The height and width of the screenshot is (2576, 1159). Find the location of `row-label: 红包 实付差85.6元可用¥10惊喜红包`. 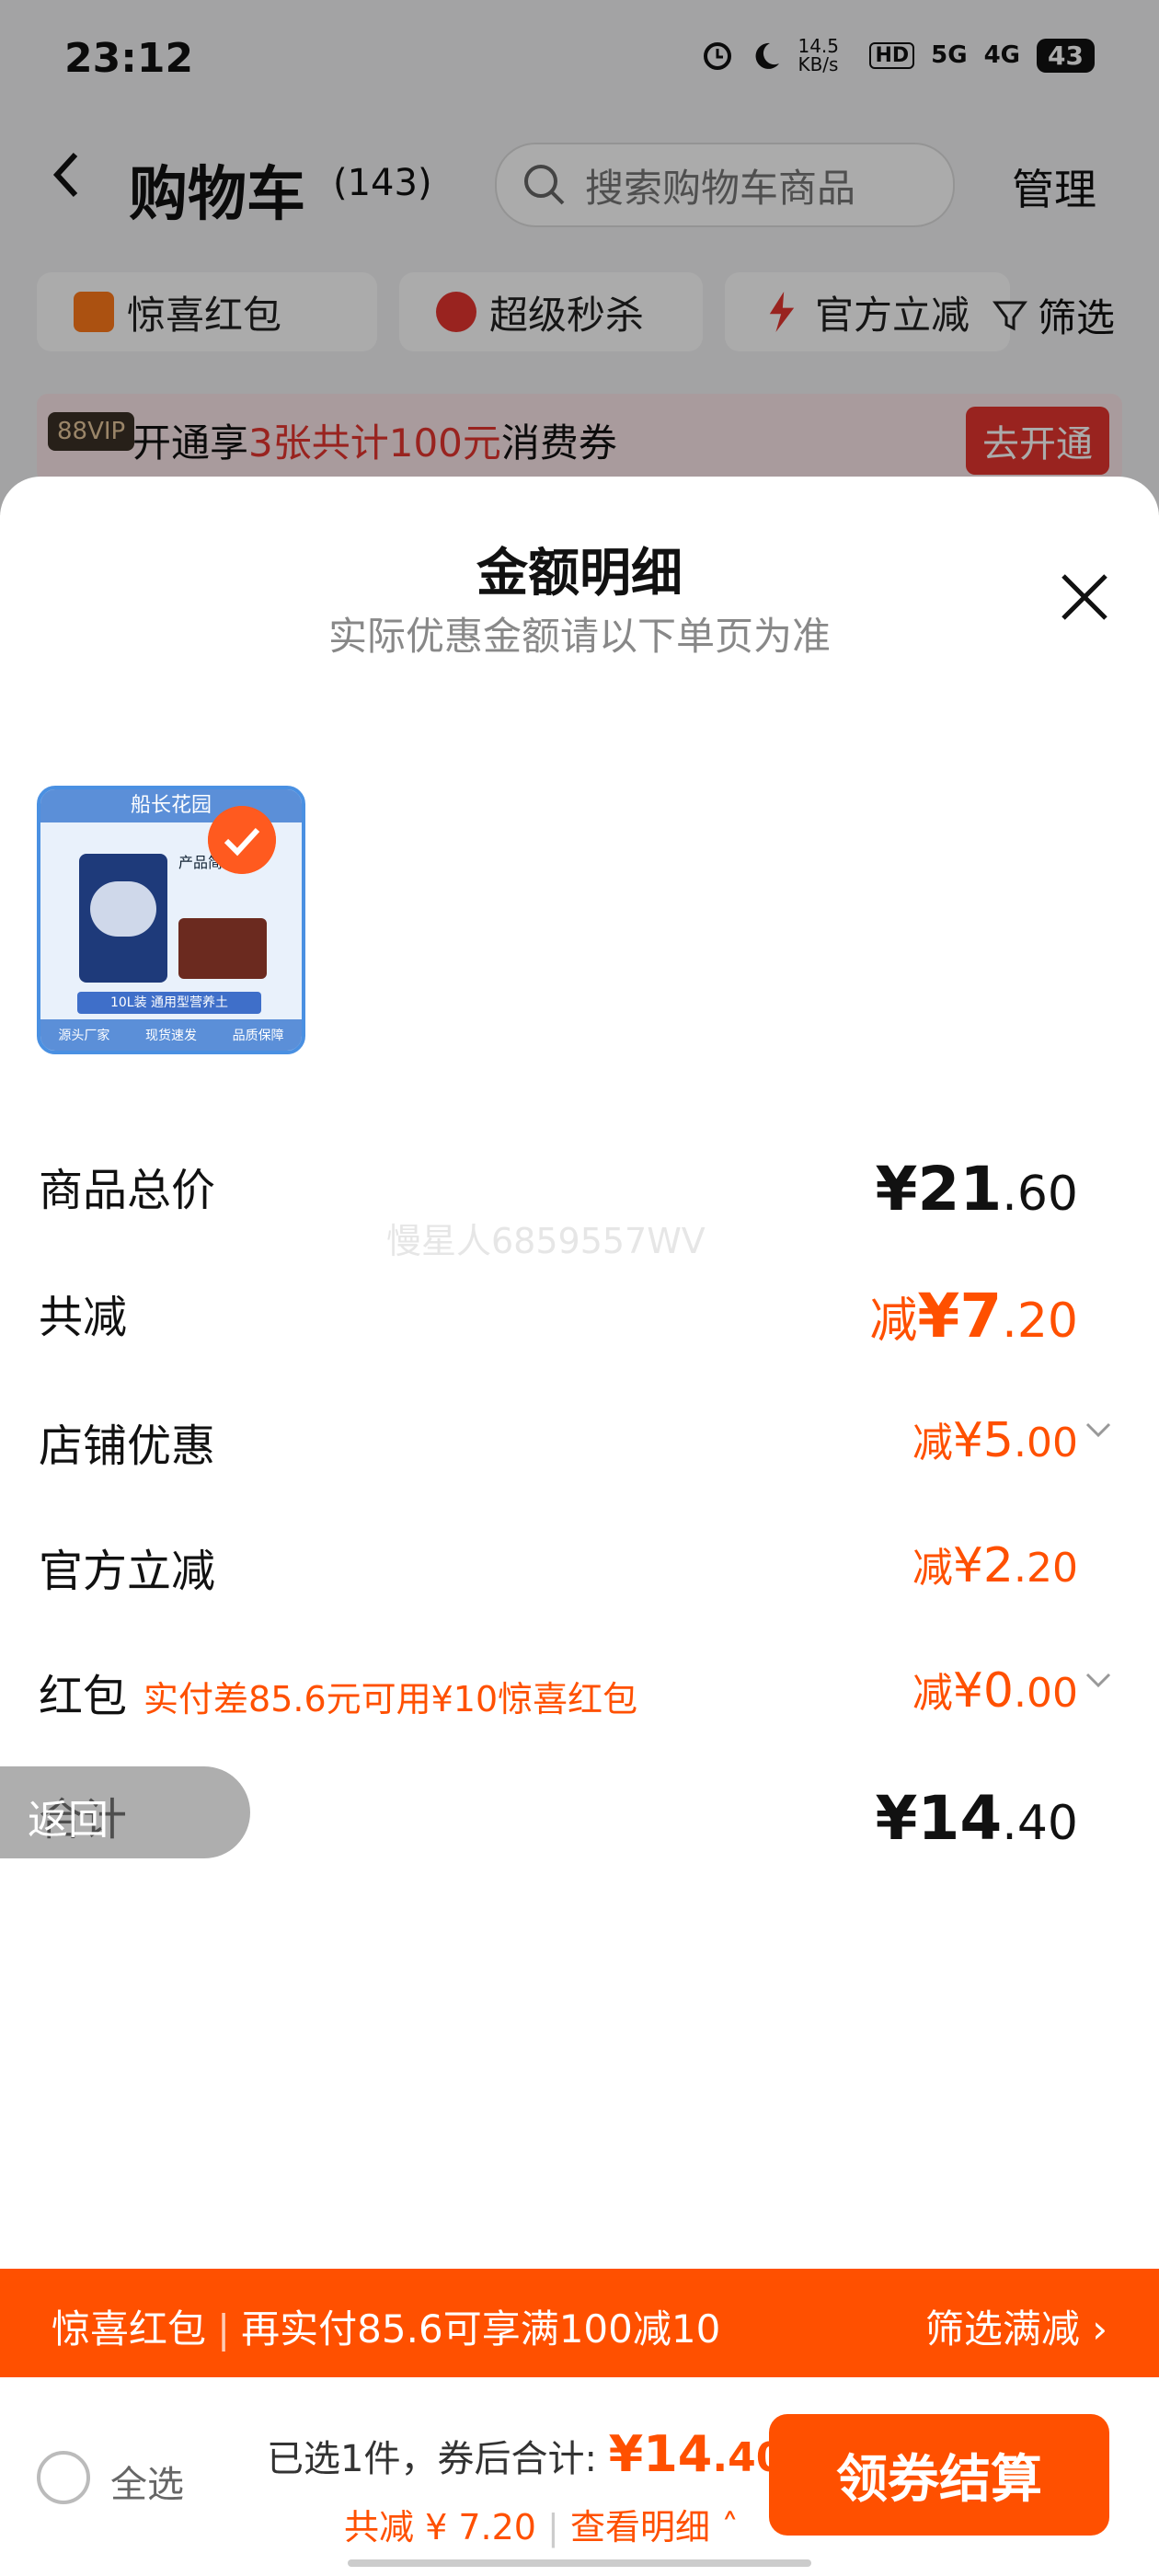

row-label: 红包 实付差85.6元可用¥10惊喜红包 is located at coordinates (338, 1696).